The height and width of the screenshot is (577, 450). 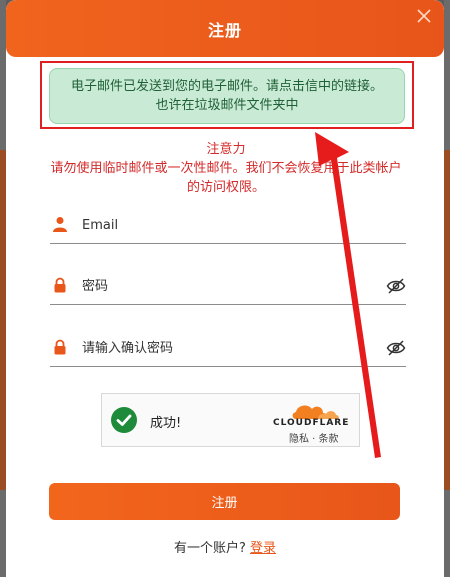 What do you see at coordinates (314, 410) in the screenshot?
I see `cloudflare-icon` at bounding box center [314, 410].